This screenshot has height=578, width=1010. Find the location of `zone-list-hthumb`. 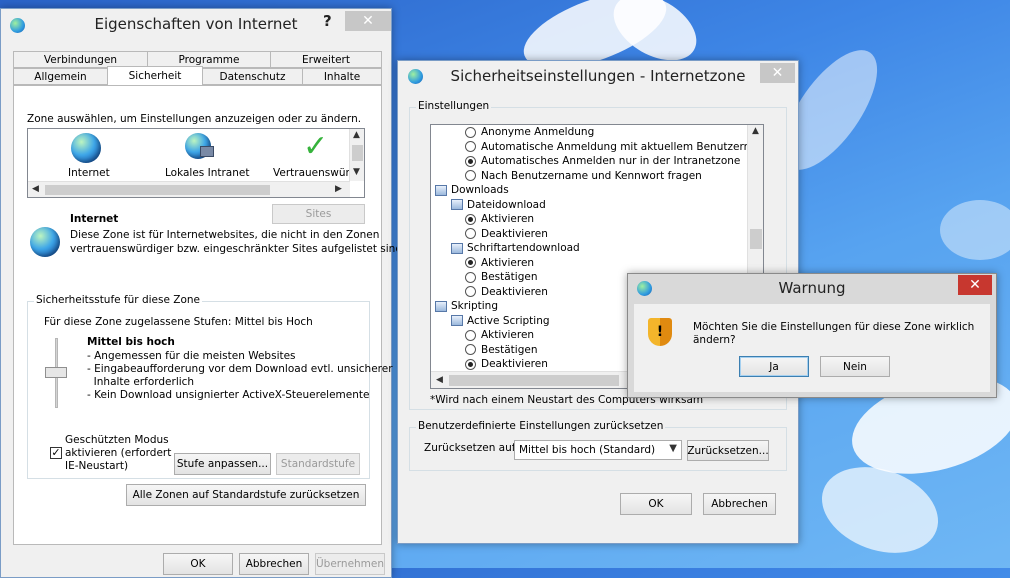

zone-list-hthumb is located at coordinates (157, 190).